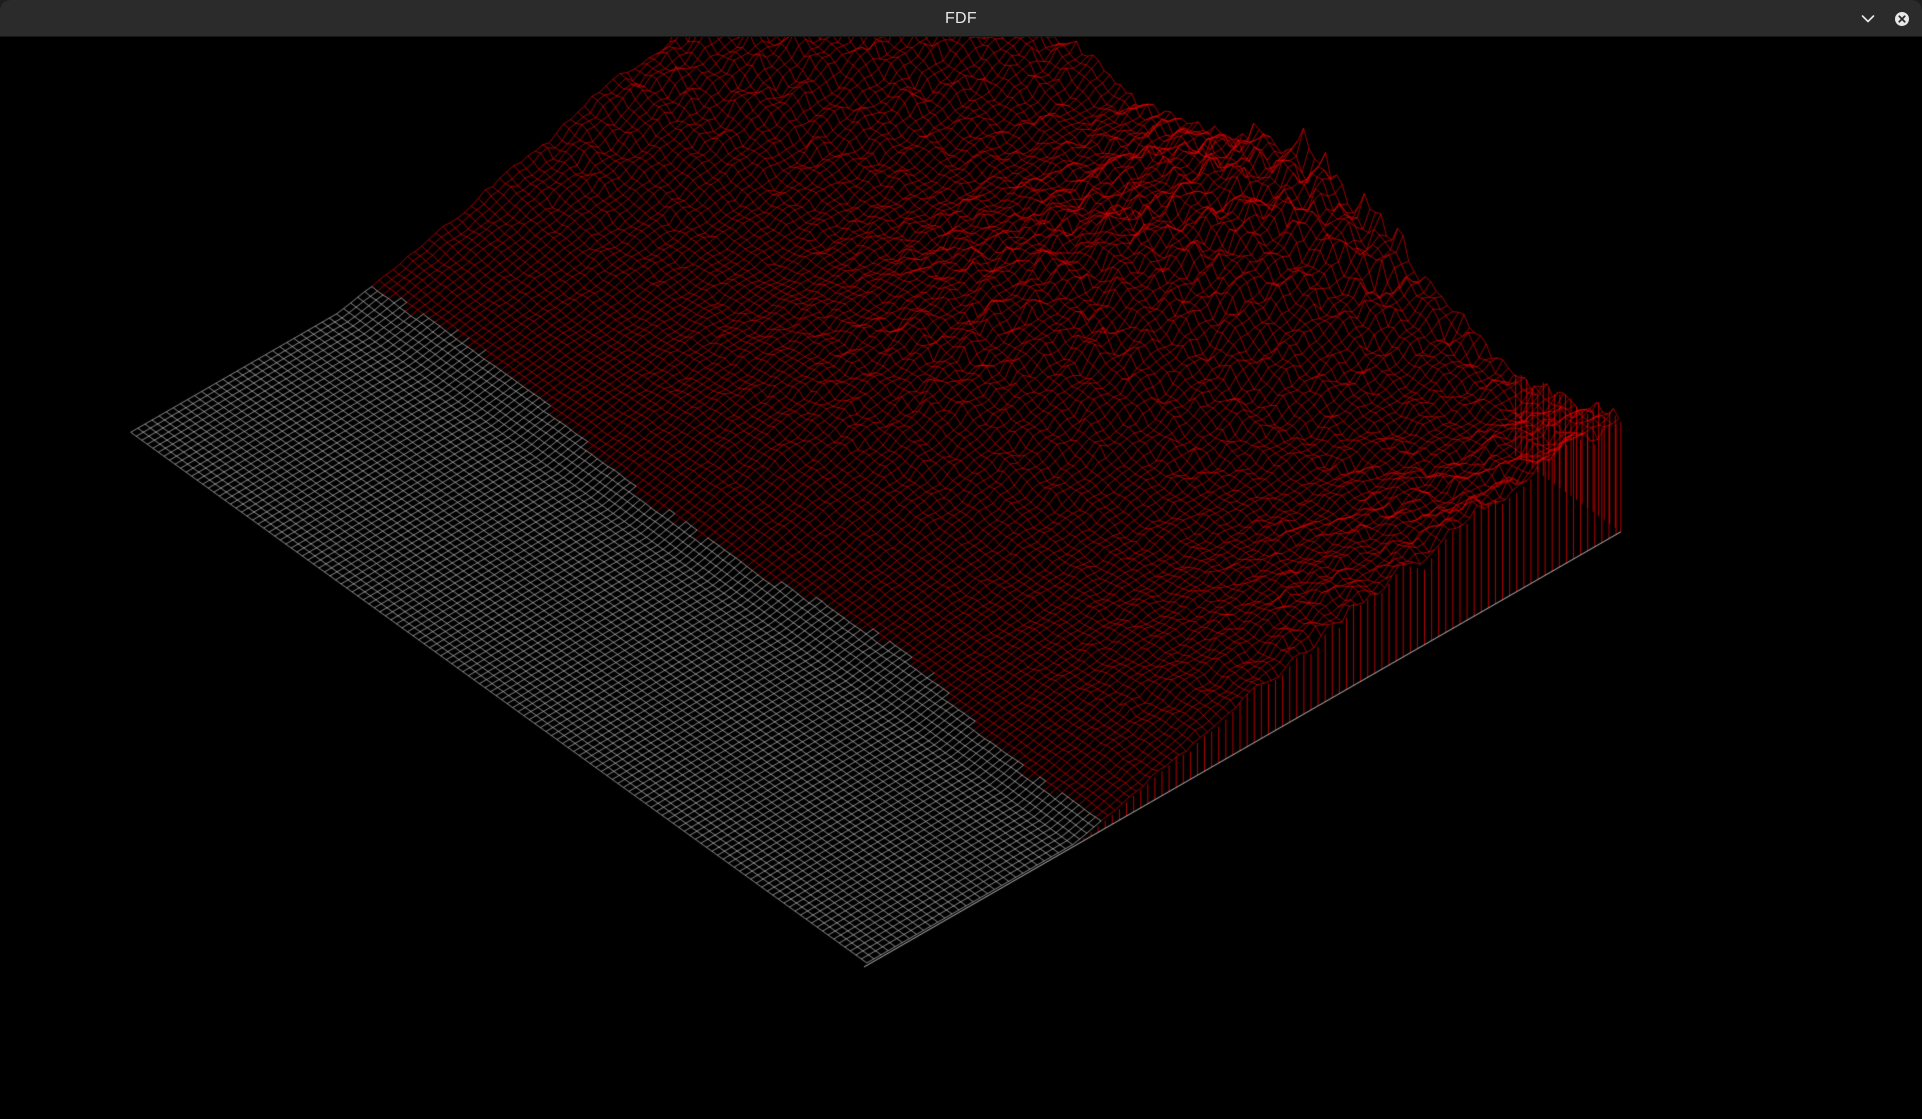  I want to click on window-title: FDF, so click(960, 18).